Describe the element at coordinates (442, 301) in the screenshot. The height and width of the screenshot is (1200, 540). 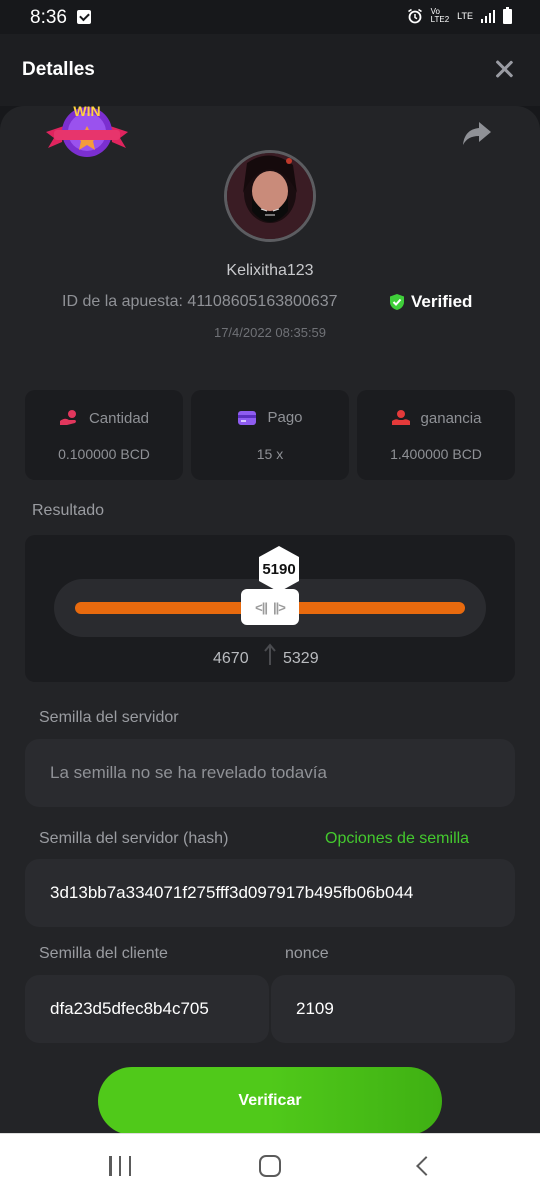
I see `verified-label: Verified` at that location.